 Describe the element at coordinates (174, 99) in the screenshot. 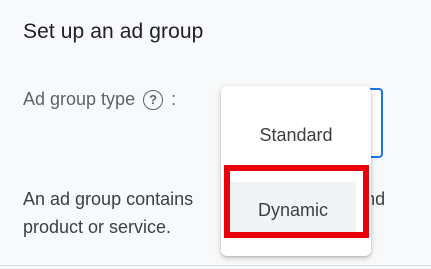

I see `label-colon: :` at that location.